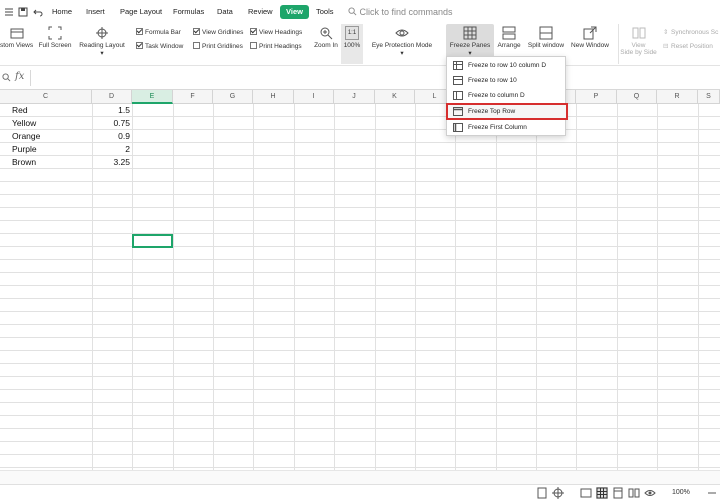 Image resolution: width=720 pixels, height=500 pixels. What do you see at coordinates (326, 44) in the screenshot?
I see `zoom-in-button: Zoom In` at bounding box center [326, 44].